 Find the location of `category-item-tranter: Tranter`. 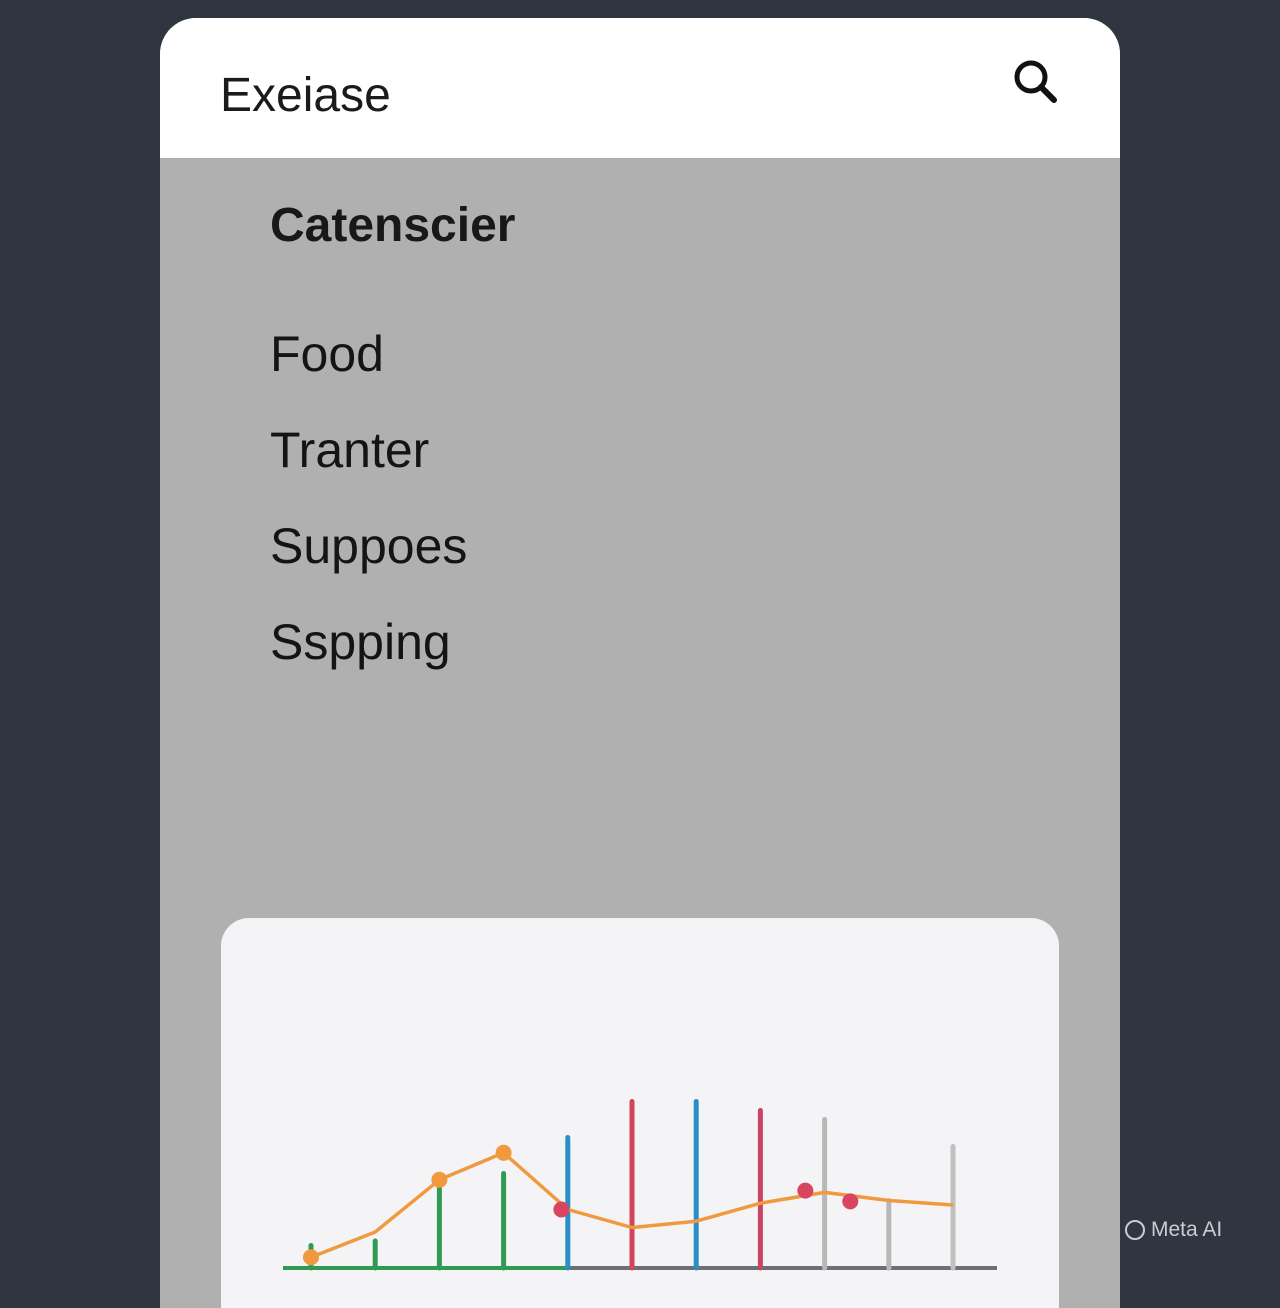

category-item-tranter: Tranter is located at coordinates (368, 468).